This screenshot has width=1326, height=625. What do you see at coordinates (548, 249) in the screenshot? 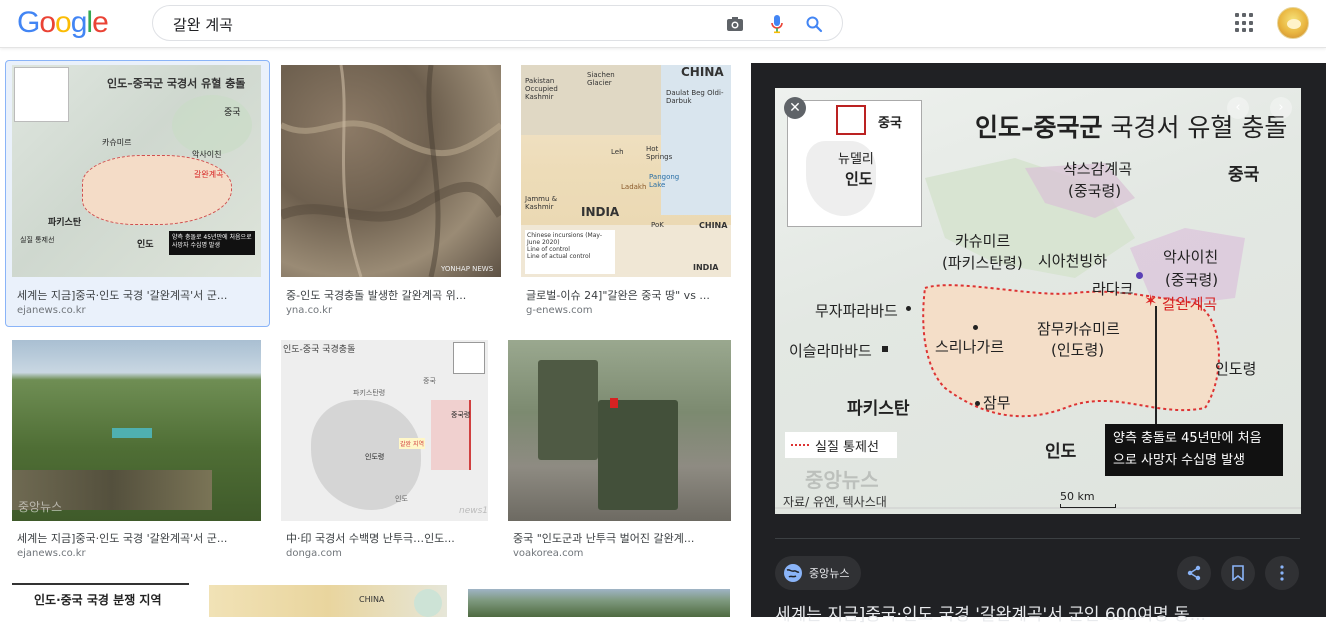
I see `legend-item: Line of control` at bounding box center [548, 249].